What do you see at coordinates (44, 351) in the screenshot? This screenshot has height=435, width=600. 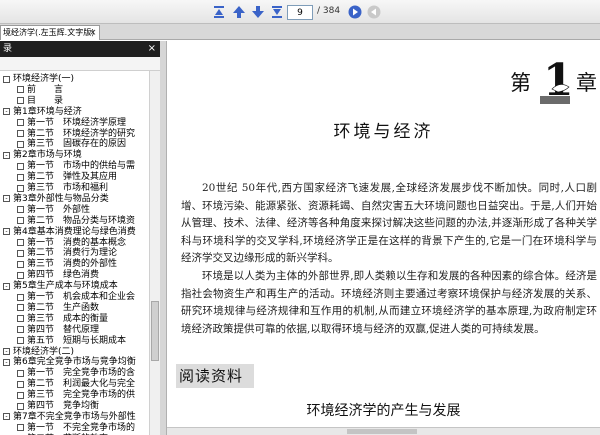 I see `toc-item-label: 环境经济学(二)` at bounding box center [44, 351].